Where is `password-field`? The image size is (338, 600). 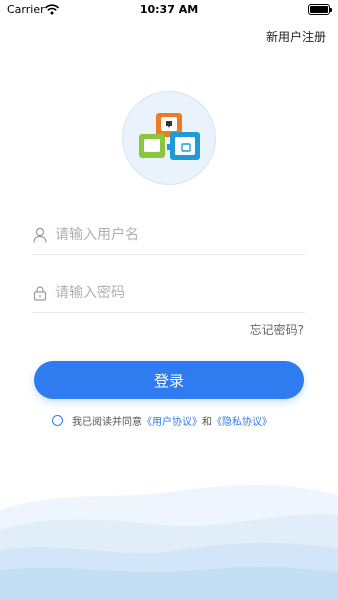 password-field is located at coordinates (169, 293).